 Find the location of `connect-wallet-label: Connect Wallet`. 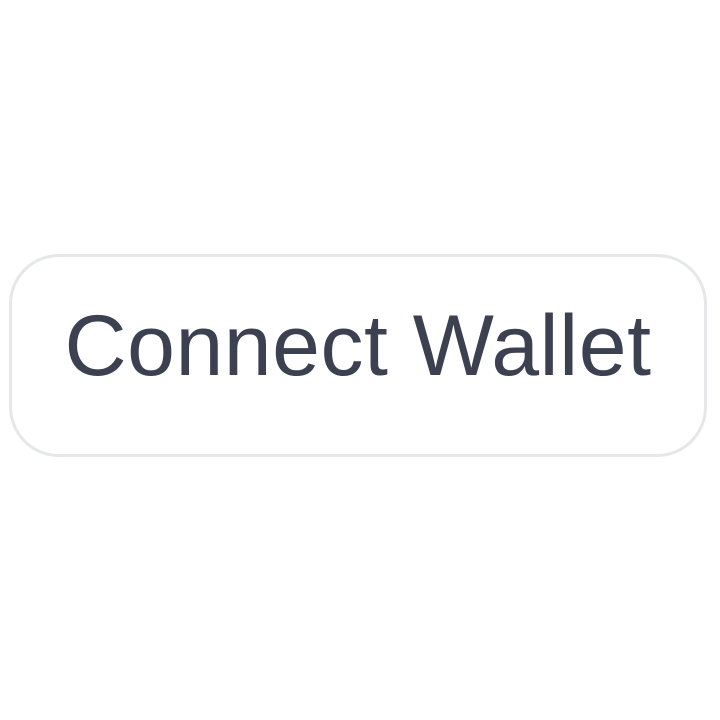

connect-wallet-label: Connect Wallet is located at coordinates (358, 345).